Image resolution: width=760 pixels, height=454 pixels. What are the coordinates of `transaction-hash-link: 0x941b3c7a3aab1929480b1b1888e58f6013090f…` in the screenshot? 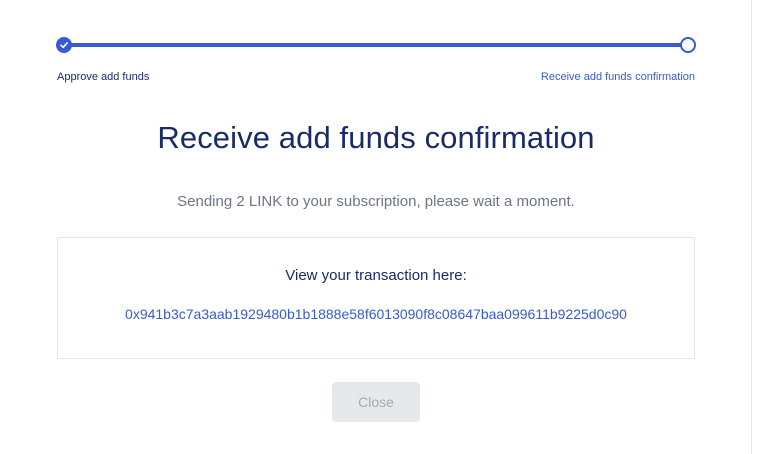 It's located at (376, 314).